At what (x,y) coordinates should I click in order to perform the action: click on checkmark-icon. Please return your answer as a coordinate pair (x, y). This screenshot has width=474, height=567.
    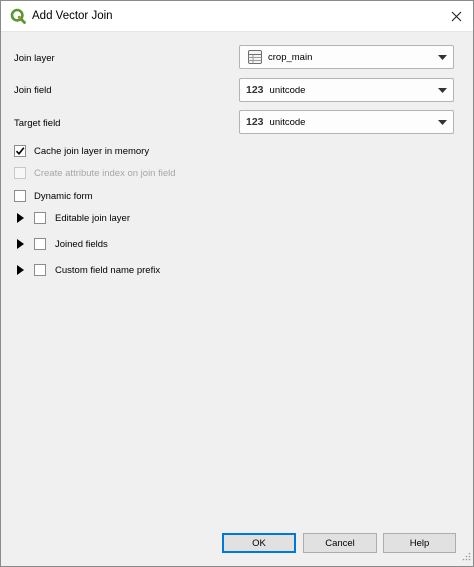
    Looking at the image, I should click on (20, 151).